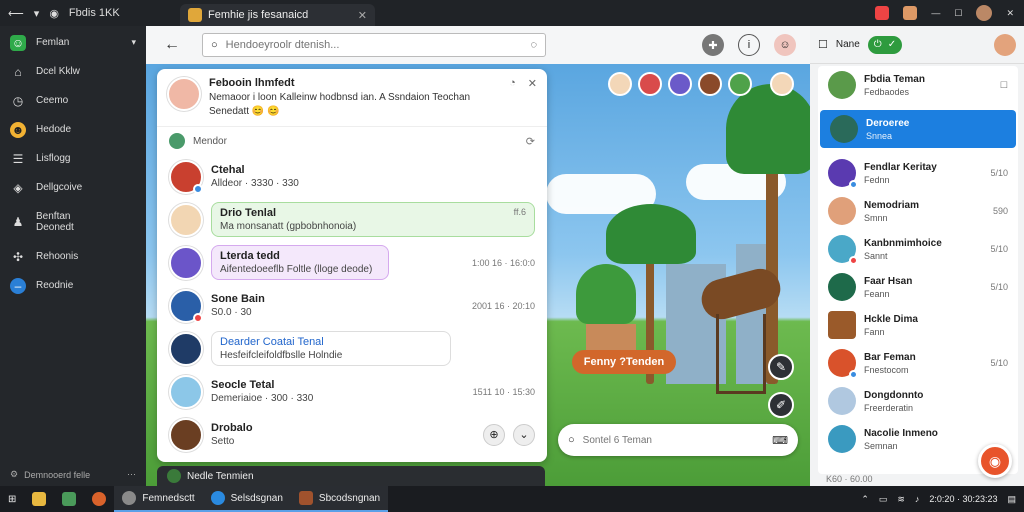 The image size is (1024, 512). What do you see at coordinates (352, 176) in the screenshot?
I see `message-row: Ctehal Alldeor · 3330 · 330` at bounding box center [352, 176].